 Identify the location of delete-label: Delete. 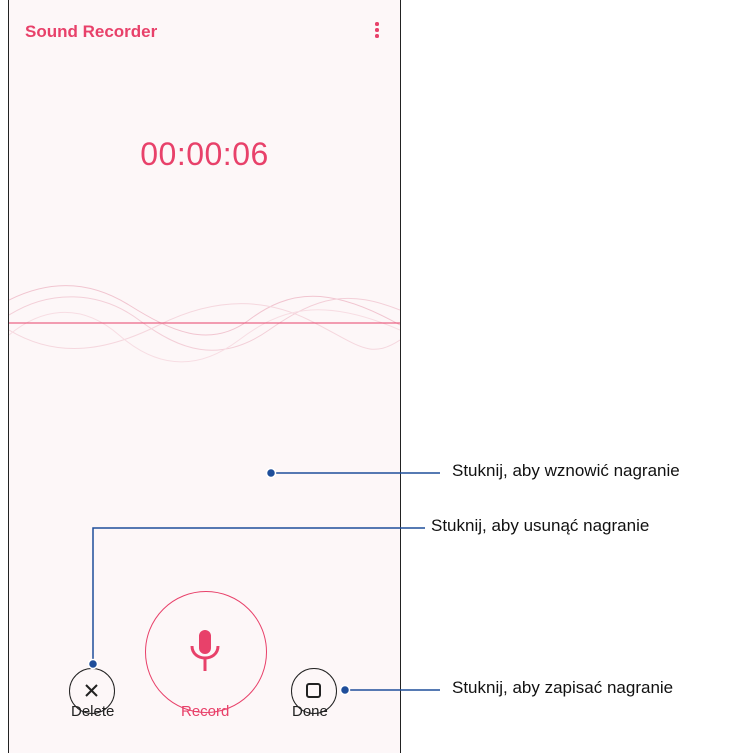
(93, 711).